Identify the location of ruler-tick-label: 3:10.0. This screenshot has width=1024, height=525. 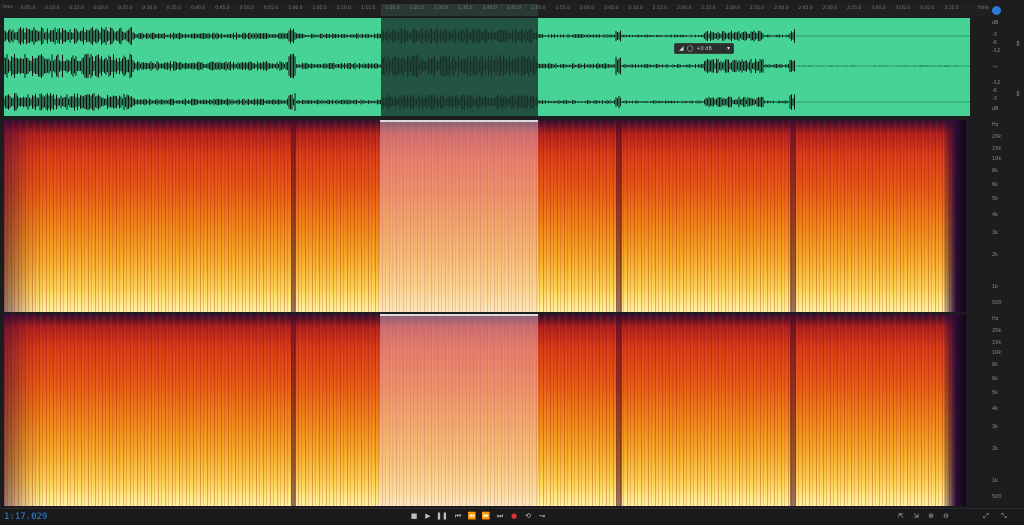
(927, 8).